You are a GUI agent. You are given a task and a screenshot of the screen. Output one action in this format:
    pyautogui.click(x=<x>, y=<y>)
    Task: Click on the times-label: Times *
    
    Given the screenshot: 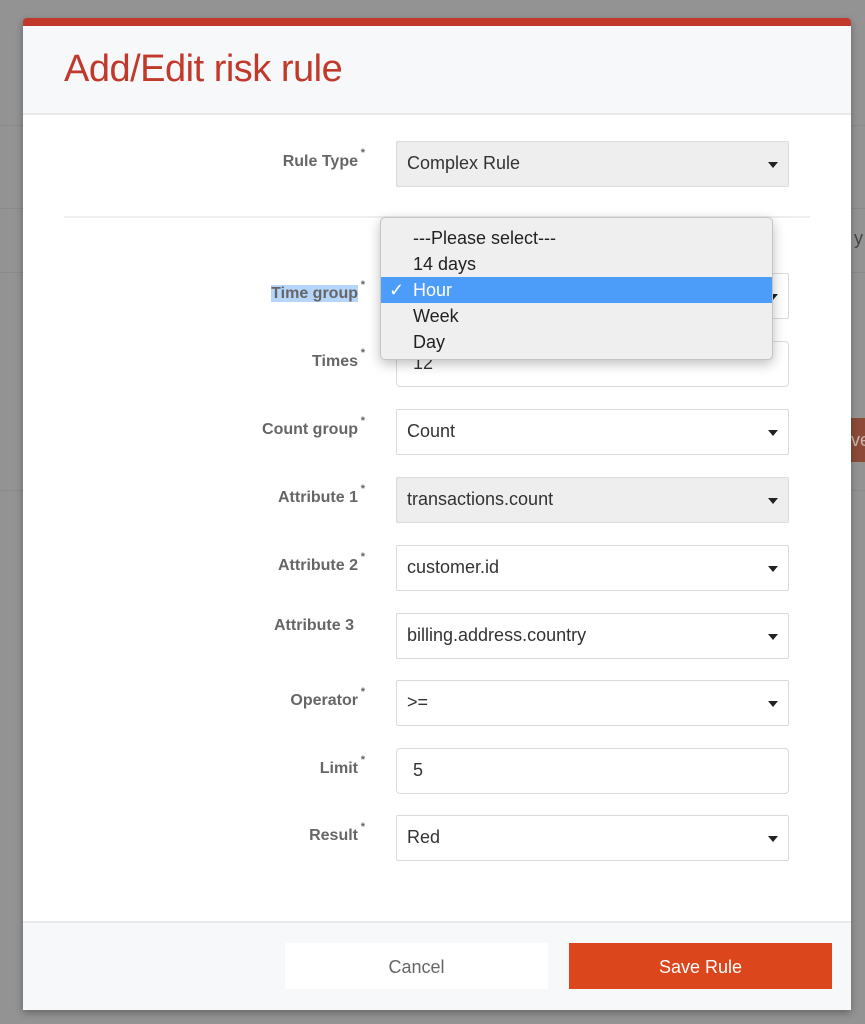 What is the action you would take?
    pyautogui.click(x=338, y=359)
    